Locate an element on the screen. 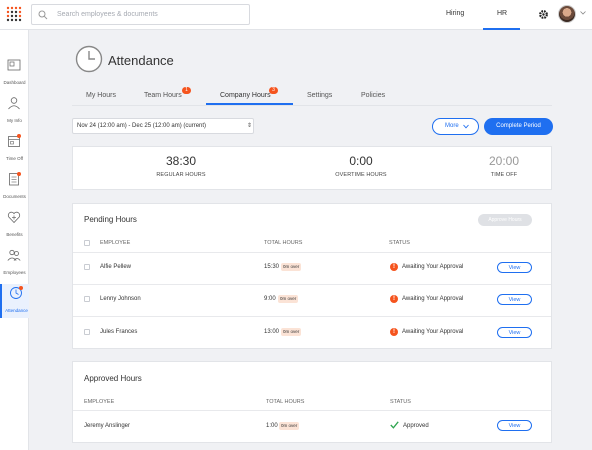  sidebar-item-documents: Documents is located at coordinates (14, 187).